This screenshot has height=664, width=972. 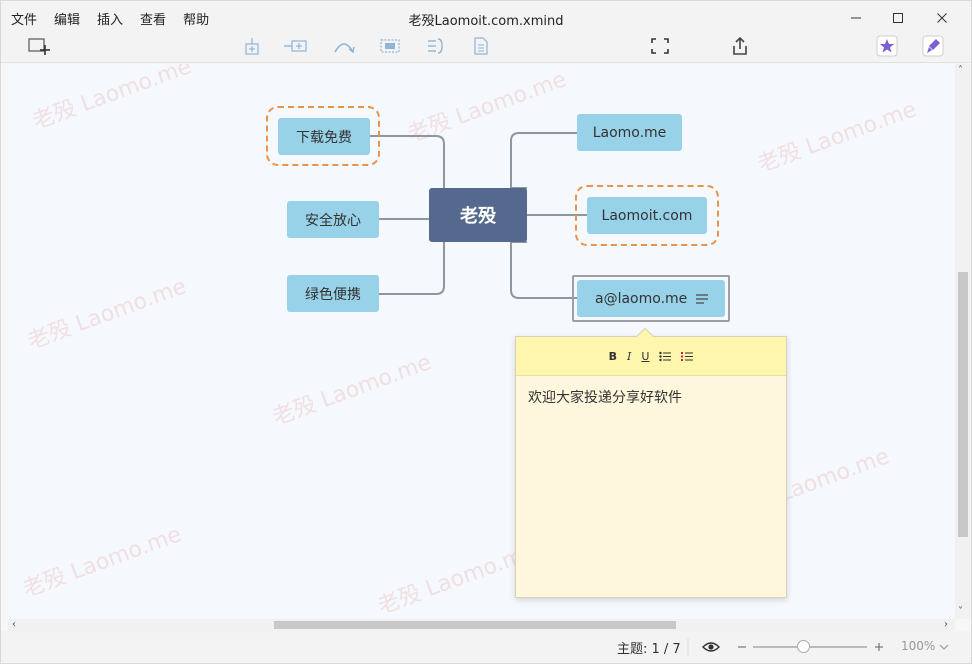 What do you see at coordinates (475, 625) in the screenshot?
I see `horizontal-scroll-thumb` at bounding box center [475, 625].